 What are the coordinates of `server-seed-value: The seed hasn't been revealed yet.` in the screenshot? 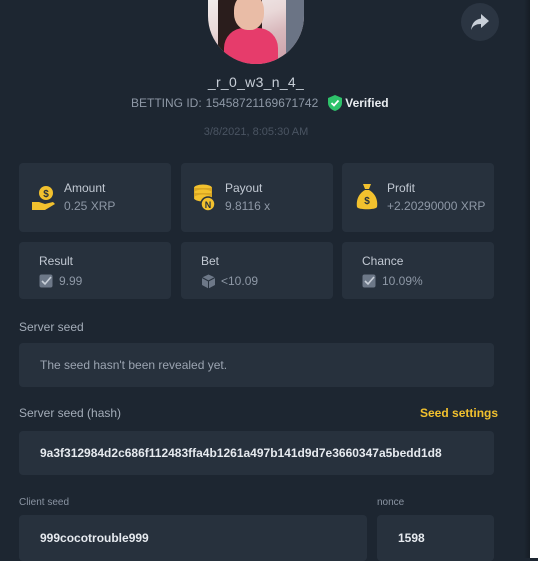 It's located at (134, 365).